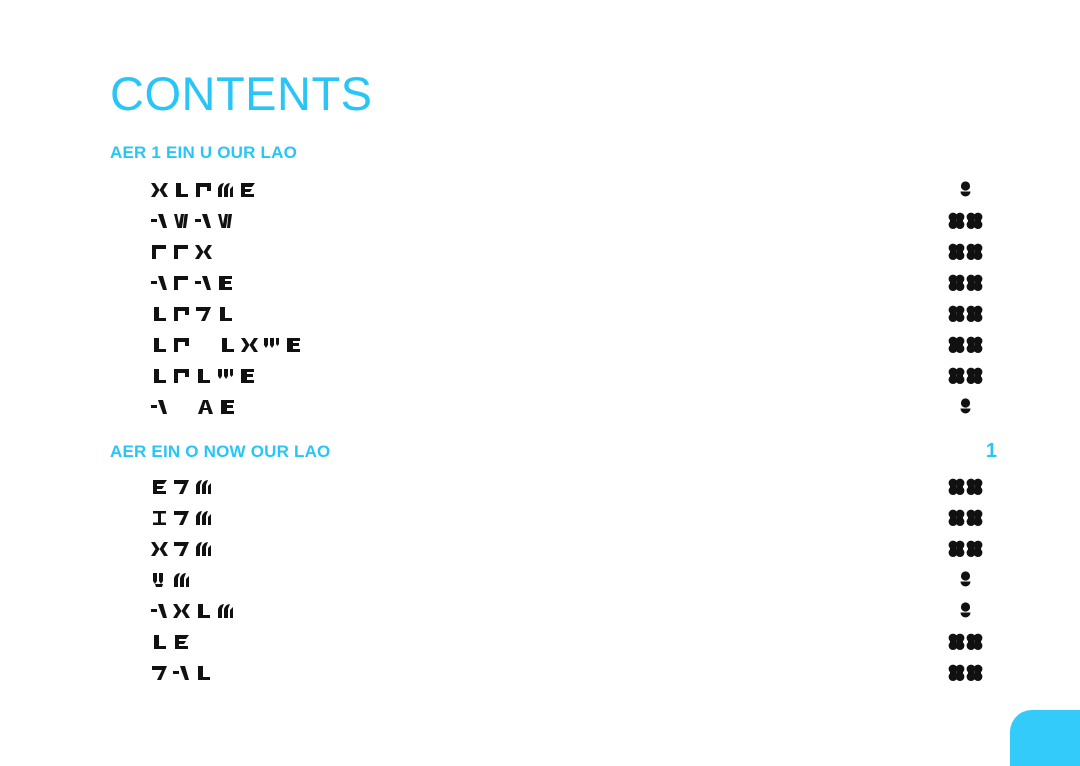 This screenshot has width=1080, height=766. What do you see at coordinates (1045, 738) in the screenshot?
I see `corner-tab` at bounding box center [1045, 738].